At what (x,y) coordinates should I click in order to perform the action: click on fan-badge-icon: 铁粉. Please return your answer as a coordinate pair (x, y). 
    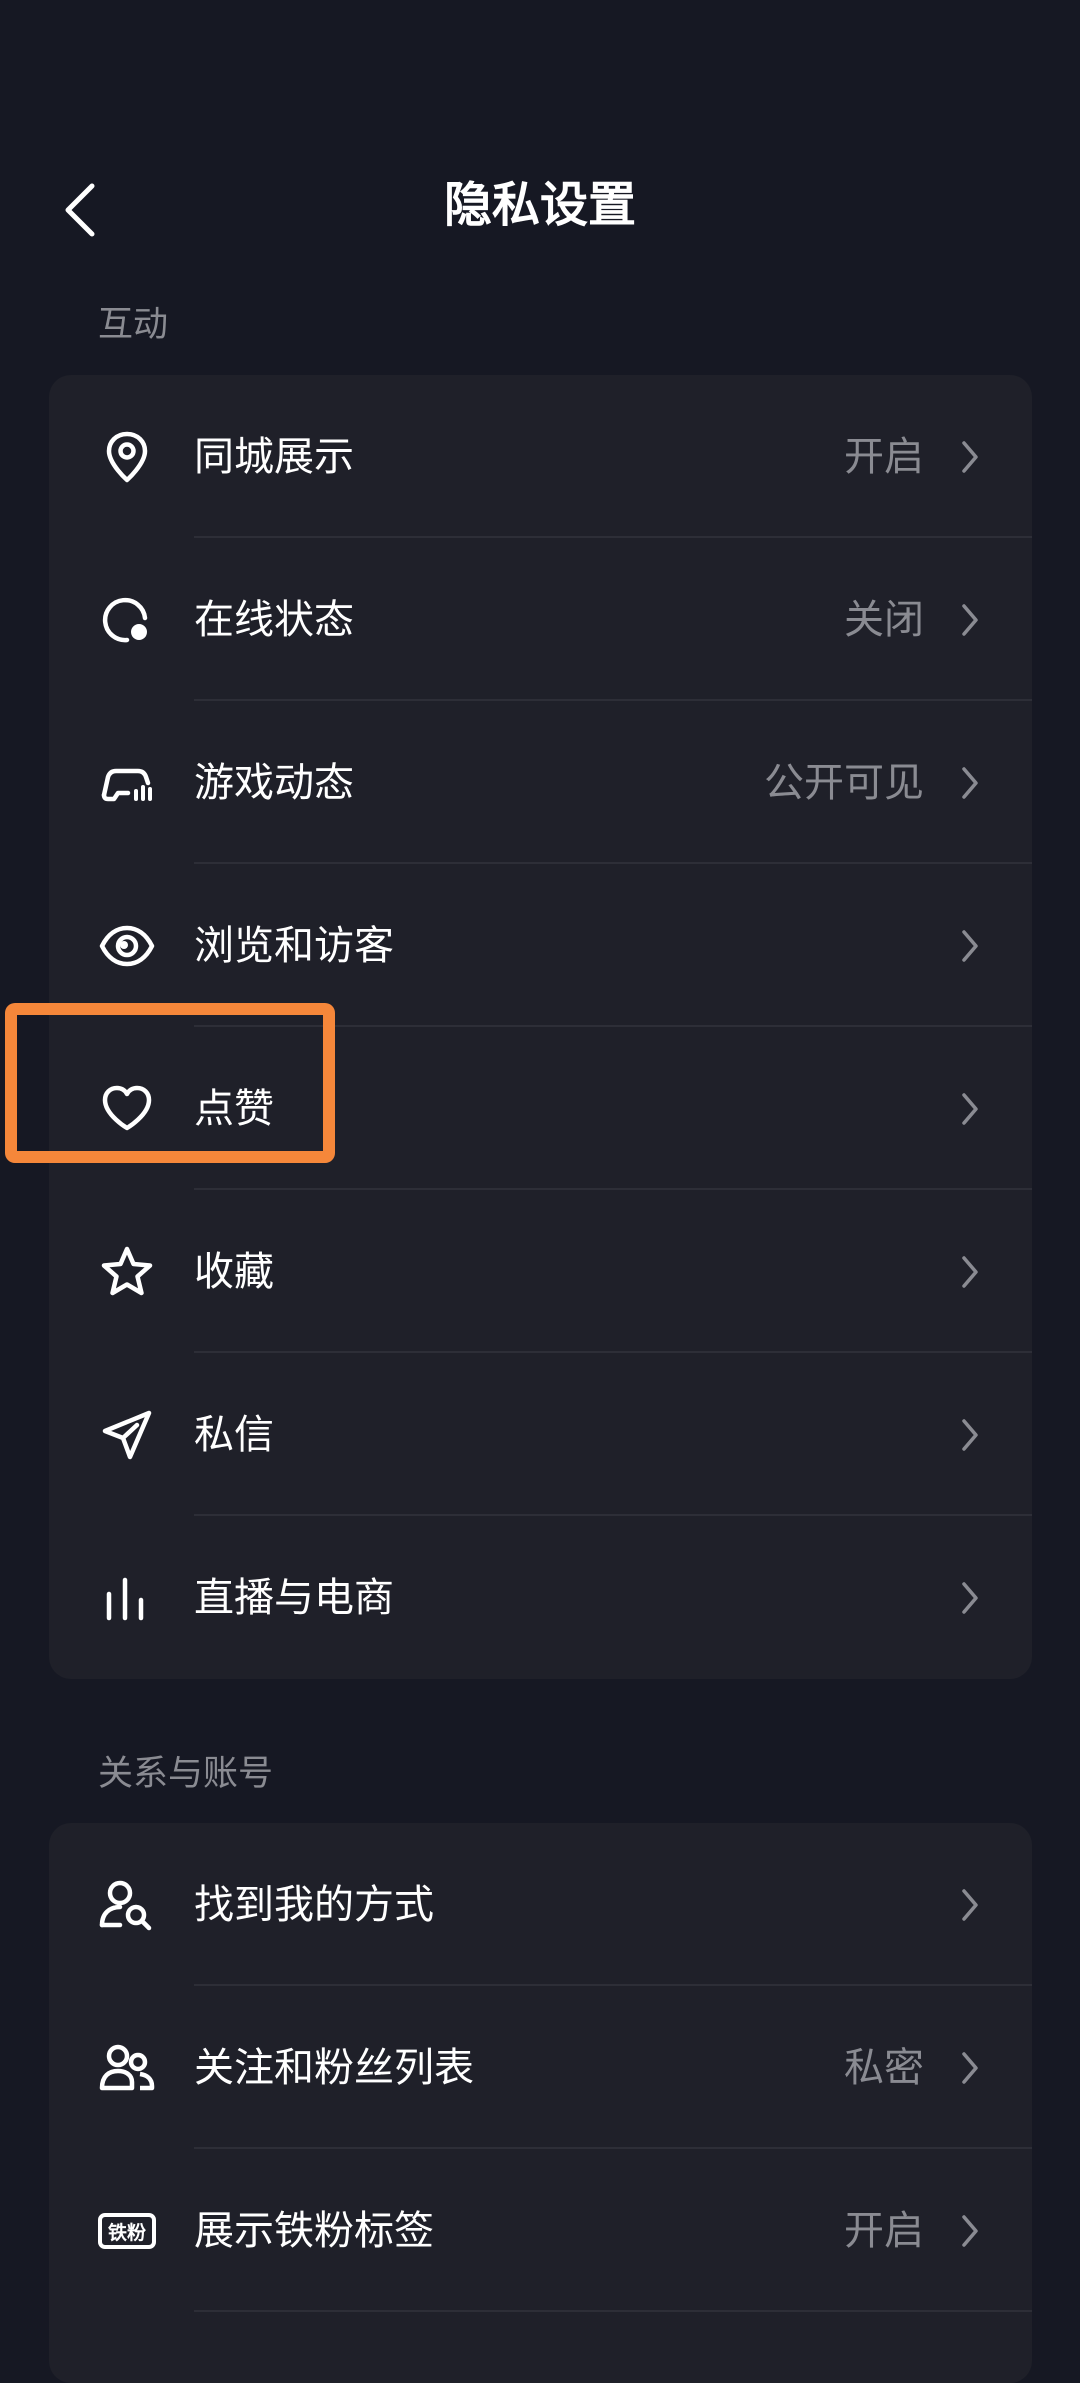
    Looking at the image, I should click on (127, 2231).